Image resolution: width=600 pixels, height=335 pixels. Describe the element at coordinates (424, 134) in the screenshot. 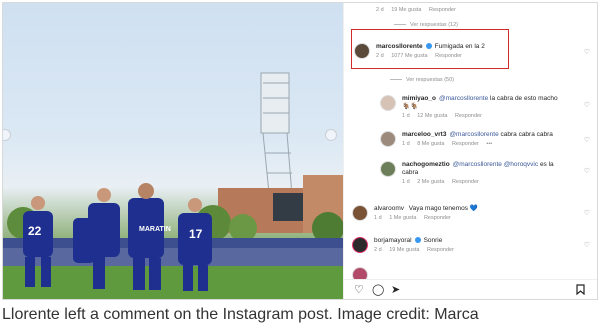

I see `comment-username: marceloo_vrt3` at that location.